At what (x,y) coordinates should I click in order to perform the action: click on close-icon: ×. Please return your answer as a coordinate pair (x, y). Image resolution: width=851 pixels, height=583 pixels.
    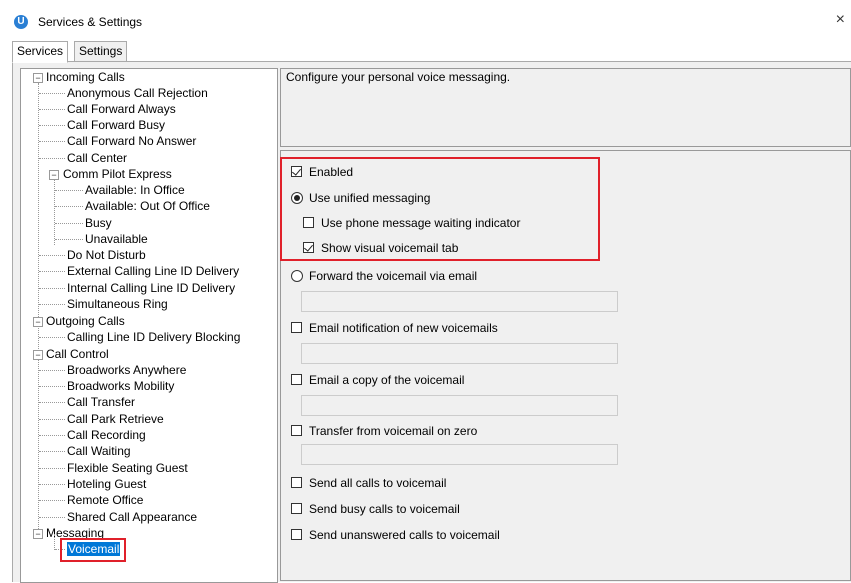
    Looking at the image, I should click on (840, 20).